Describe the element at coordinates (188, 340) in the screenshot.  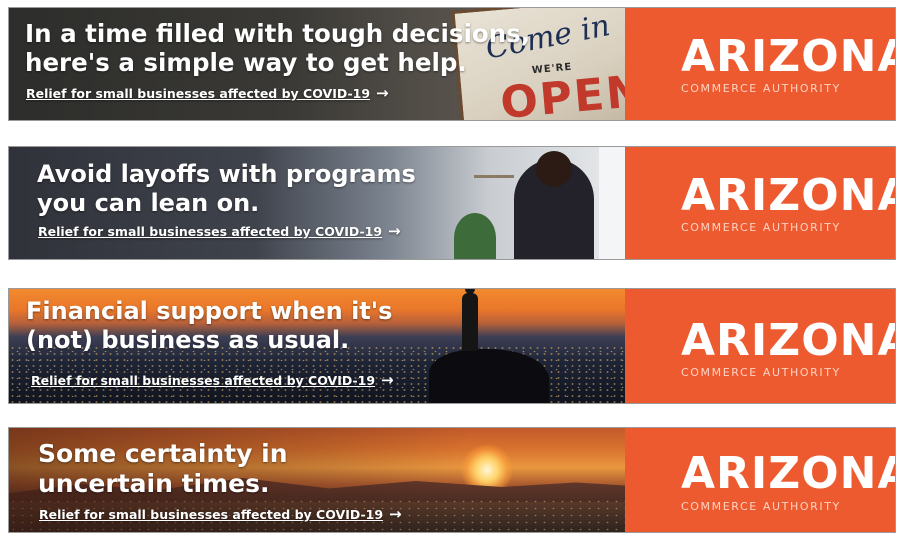
I see `headline-line: (not) business as usual.` at that location.